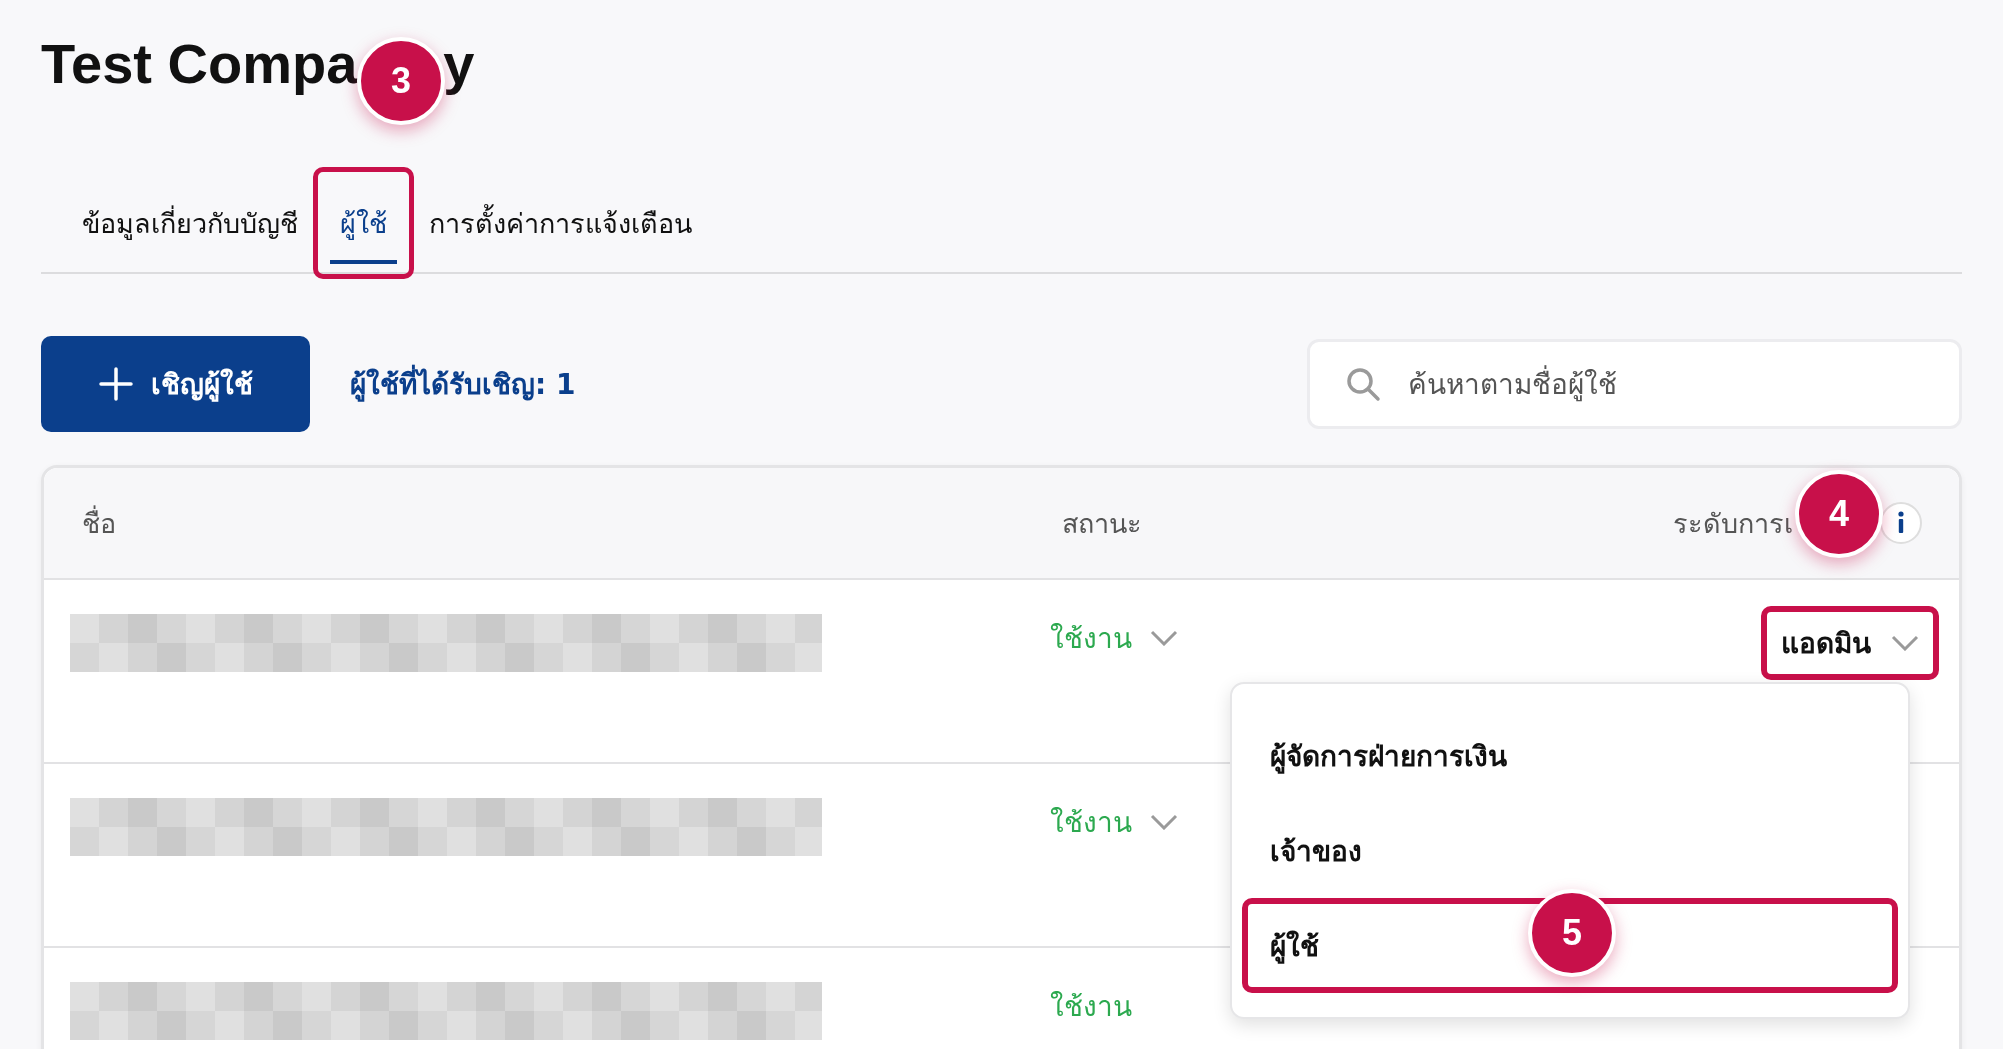  What do you see at coordinates (1570, 755) in the screenshot?
I see `menu-item: ผู้จัดการฝ่ายการเงิน` at bounding box center [1570, 755].